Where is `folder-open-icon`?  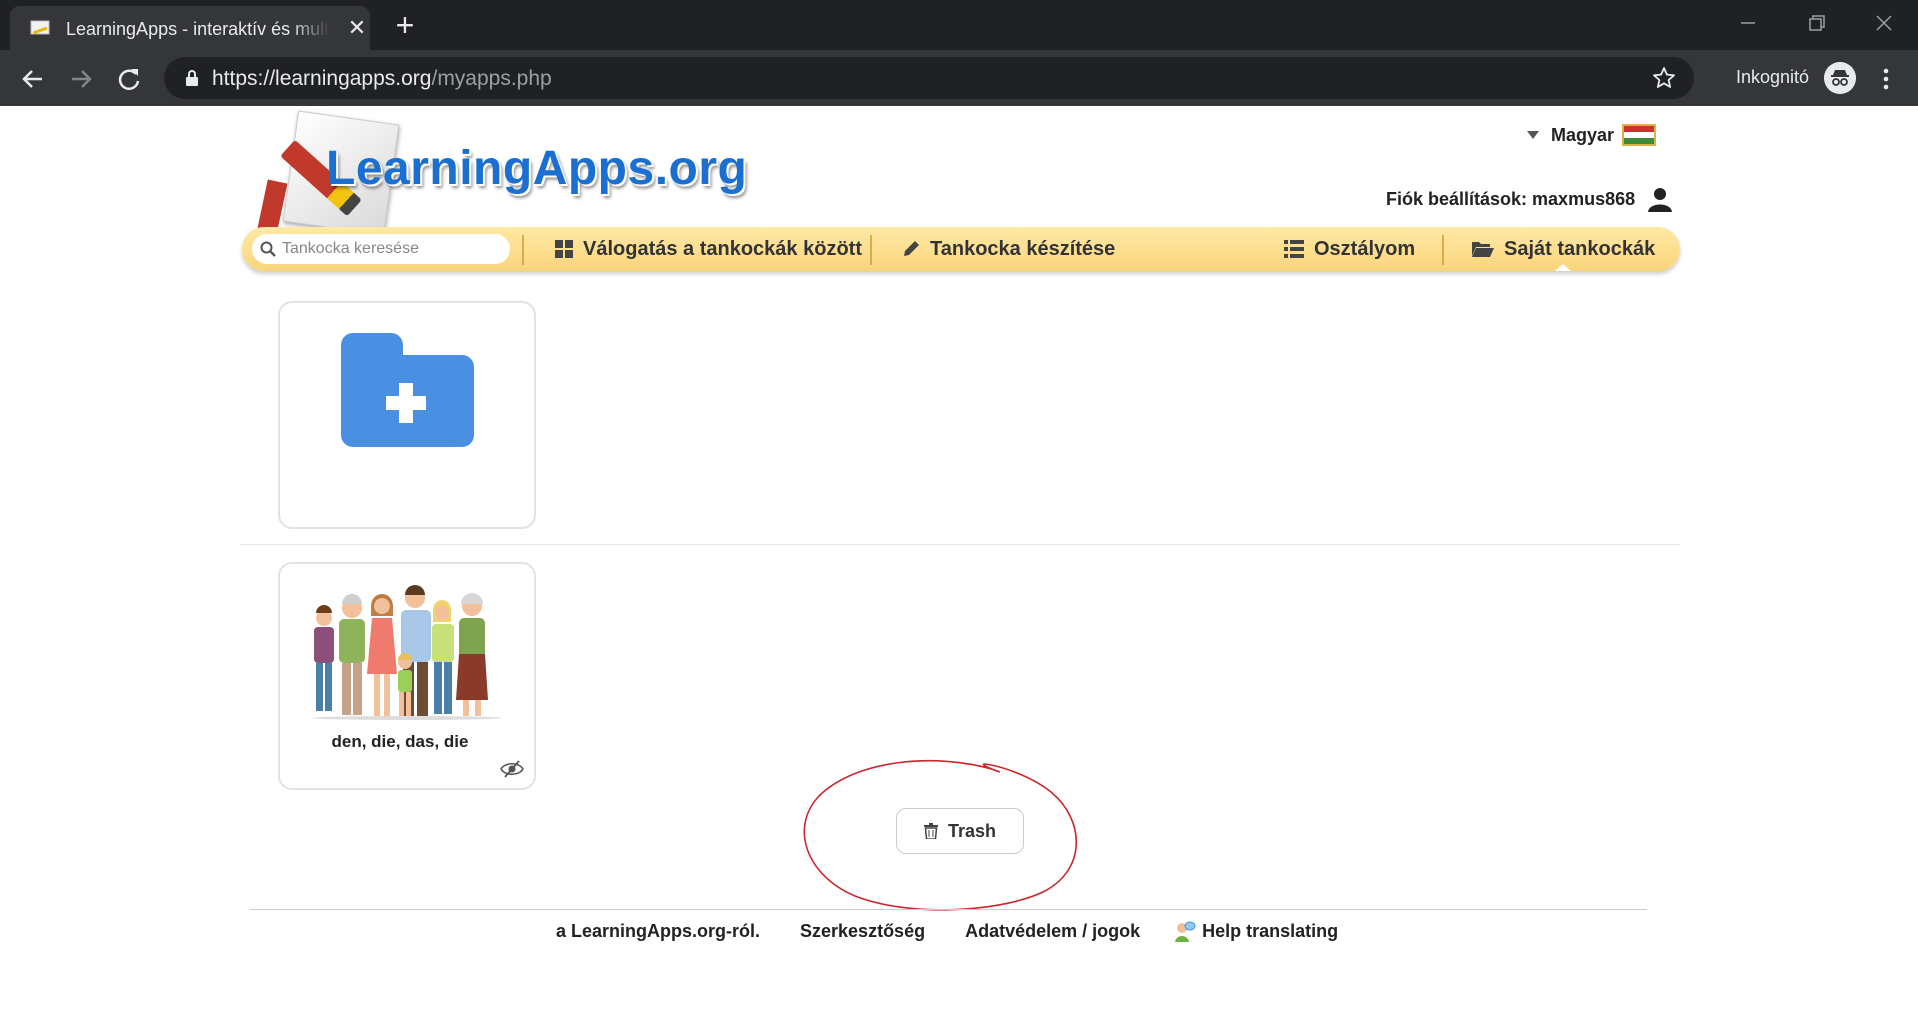 folder-open-icon is located at coordinates (1483, 249).